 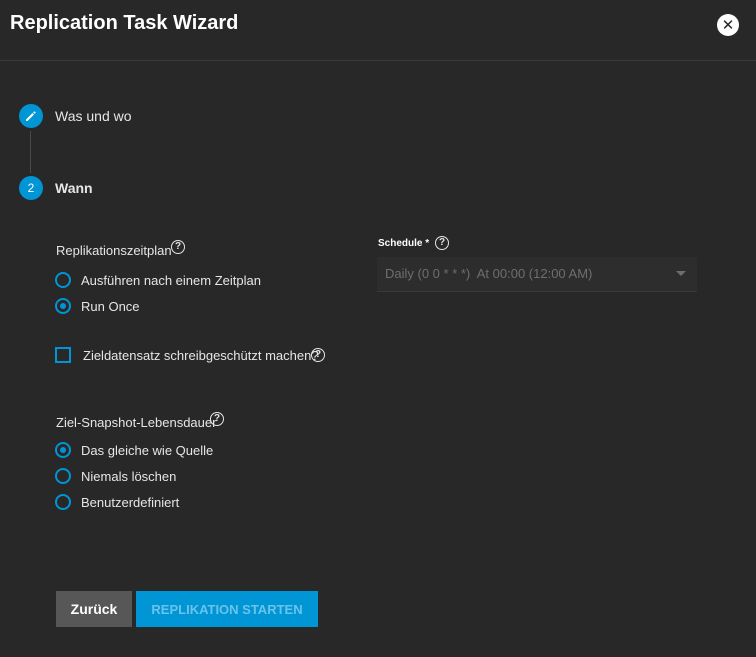 I want to click on step-connector, so click(x=30, y=152).